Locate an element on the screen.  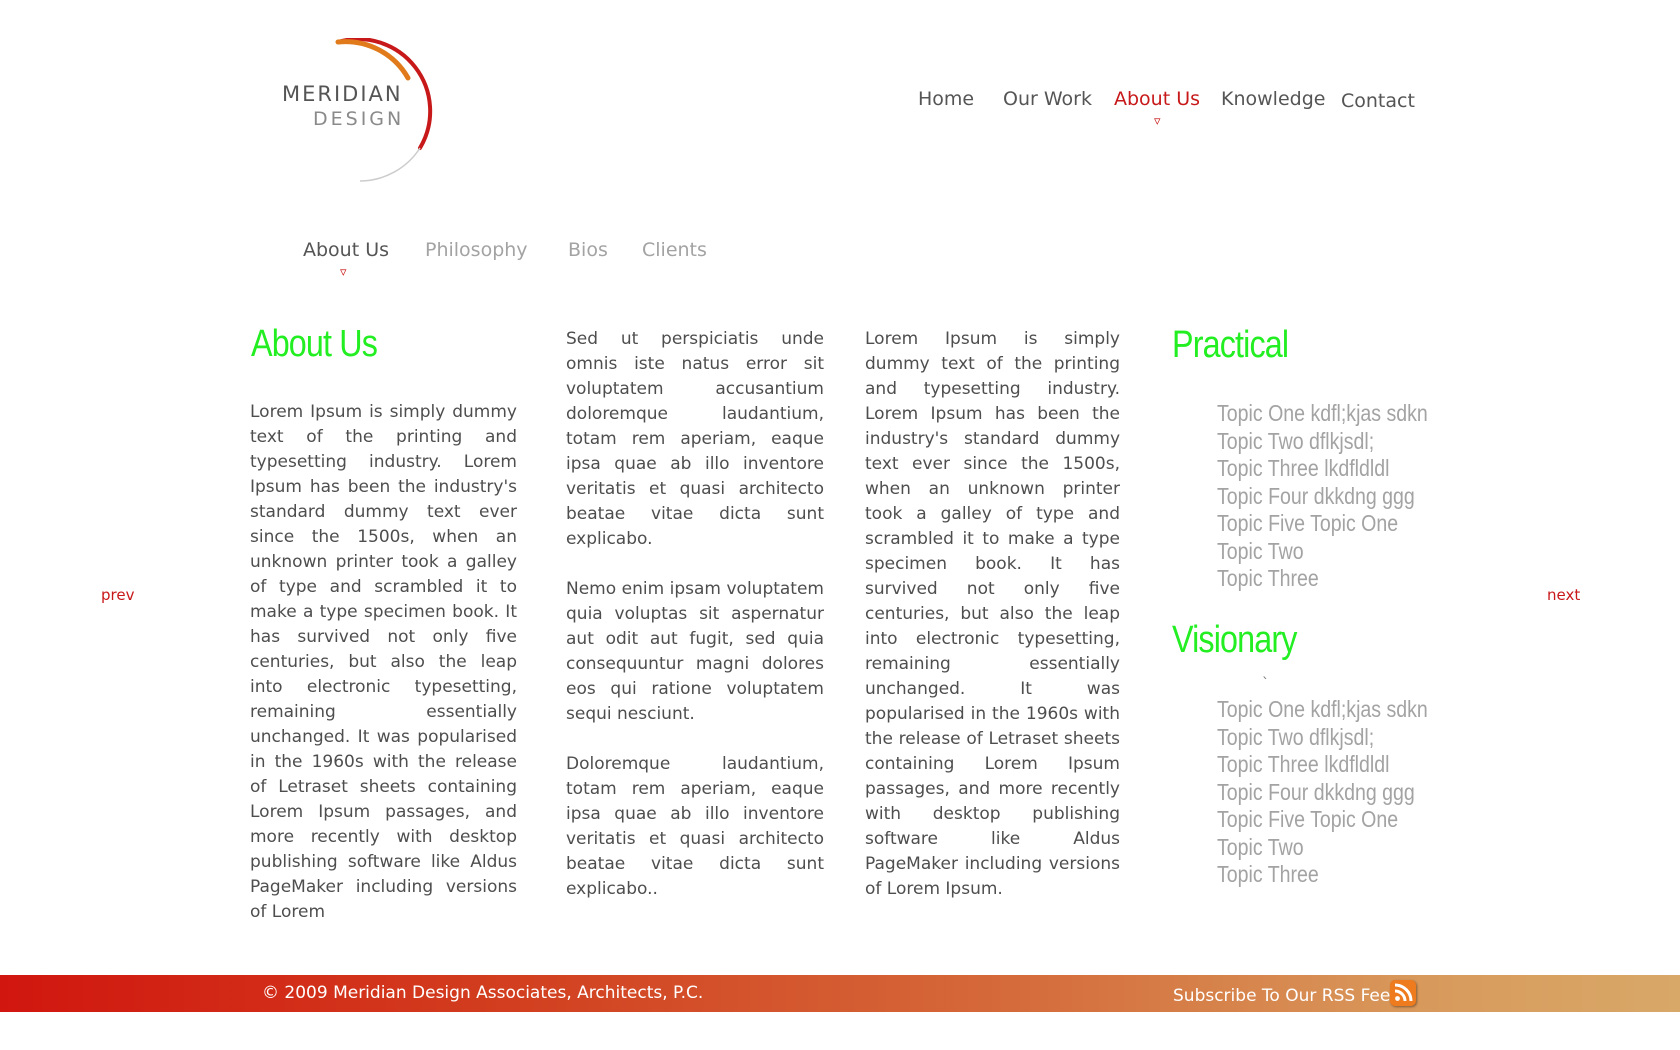
practical-heading: Practical is located at coordinates (1230, 345).